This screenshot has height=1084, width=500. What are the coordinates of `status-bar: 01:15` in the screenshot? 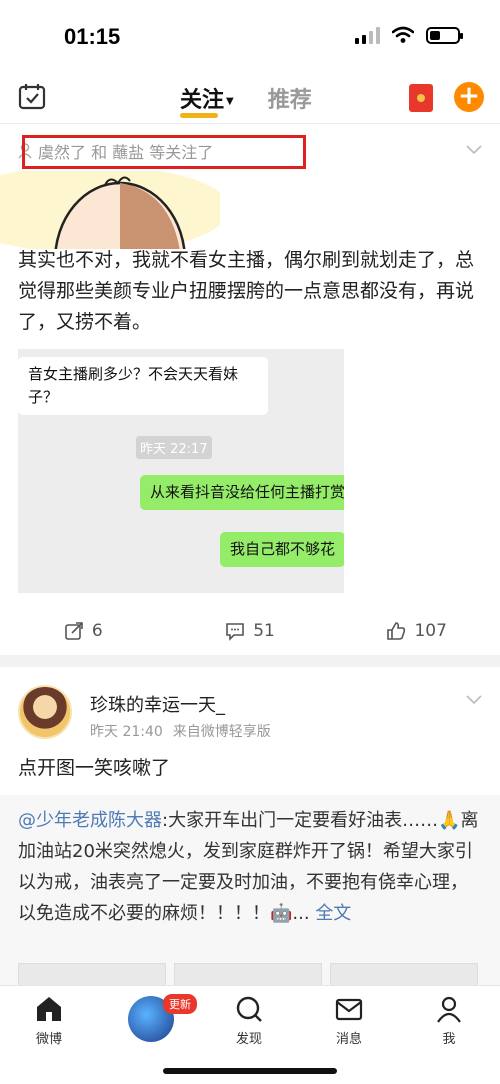 It's located at (250, 36).